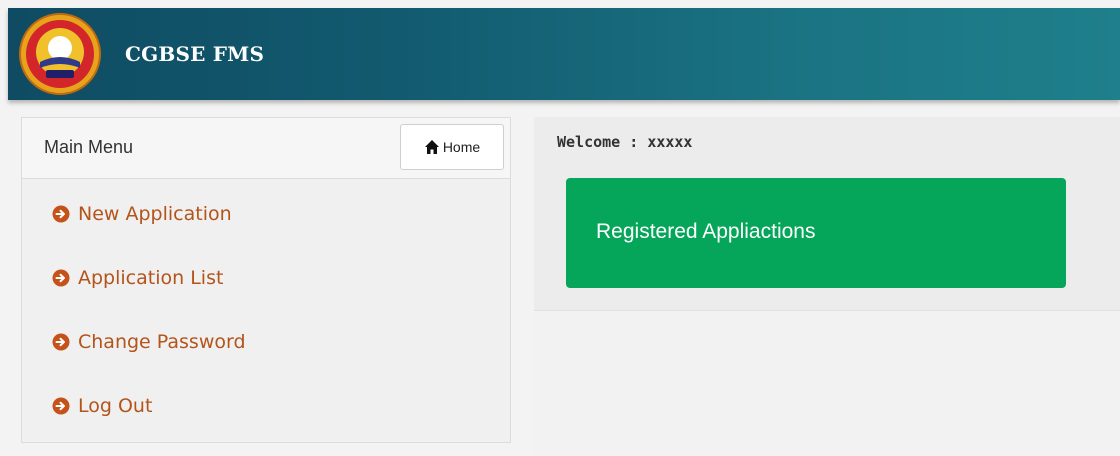 The width and height of the screenshot is (1120, 456). Describe the element at coordinates (431, 147) in the screenshot. I see `home-icon` at that location.